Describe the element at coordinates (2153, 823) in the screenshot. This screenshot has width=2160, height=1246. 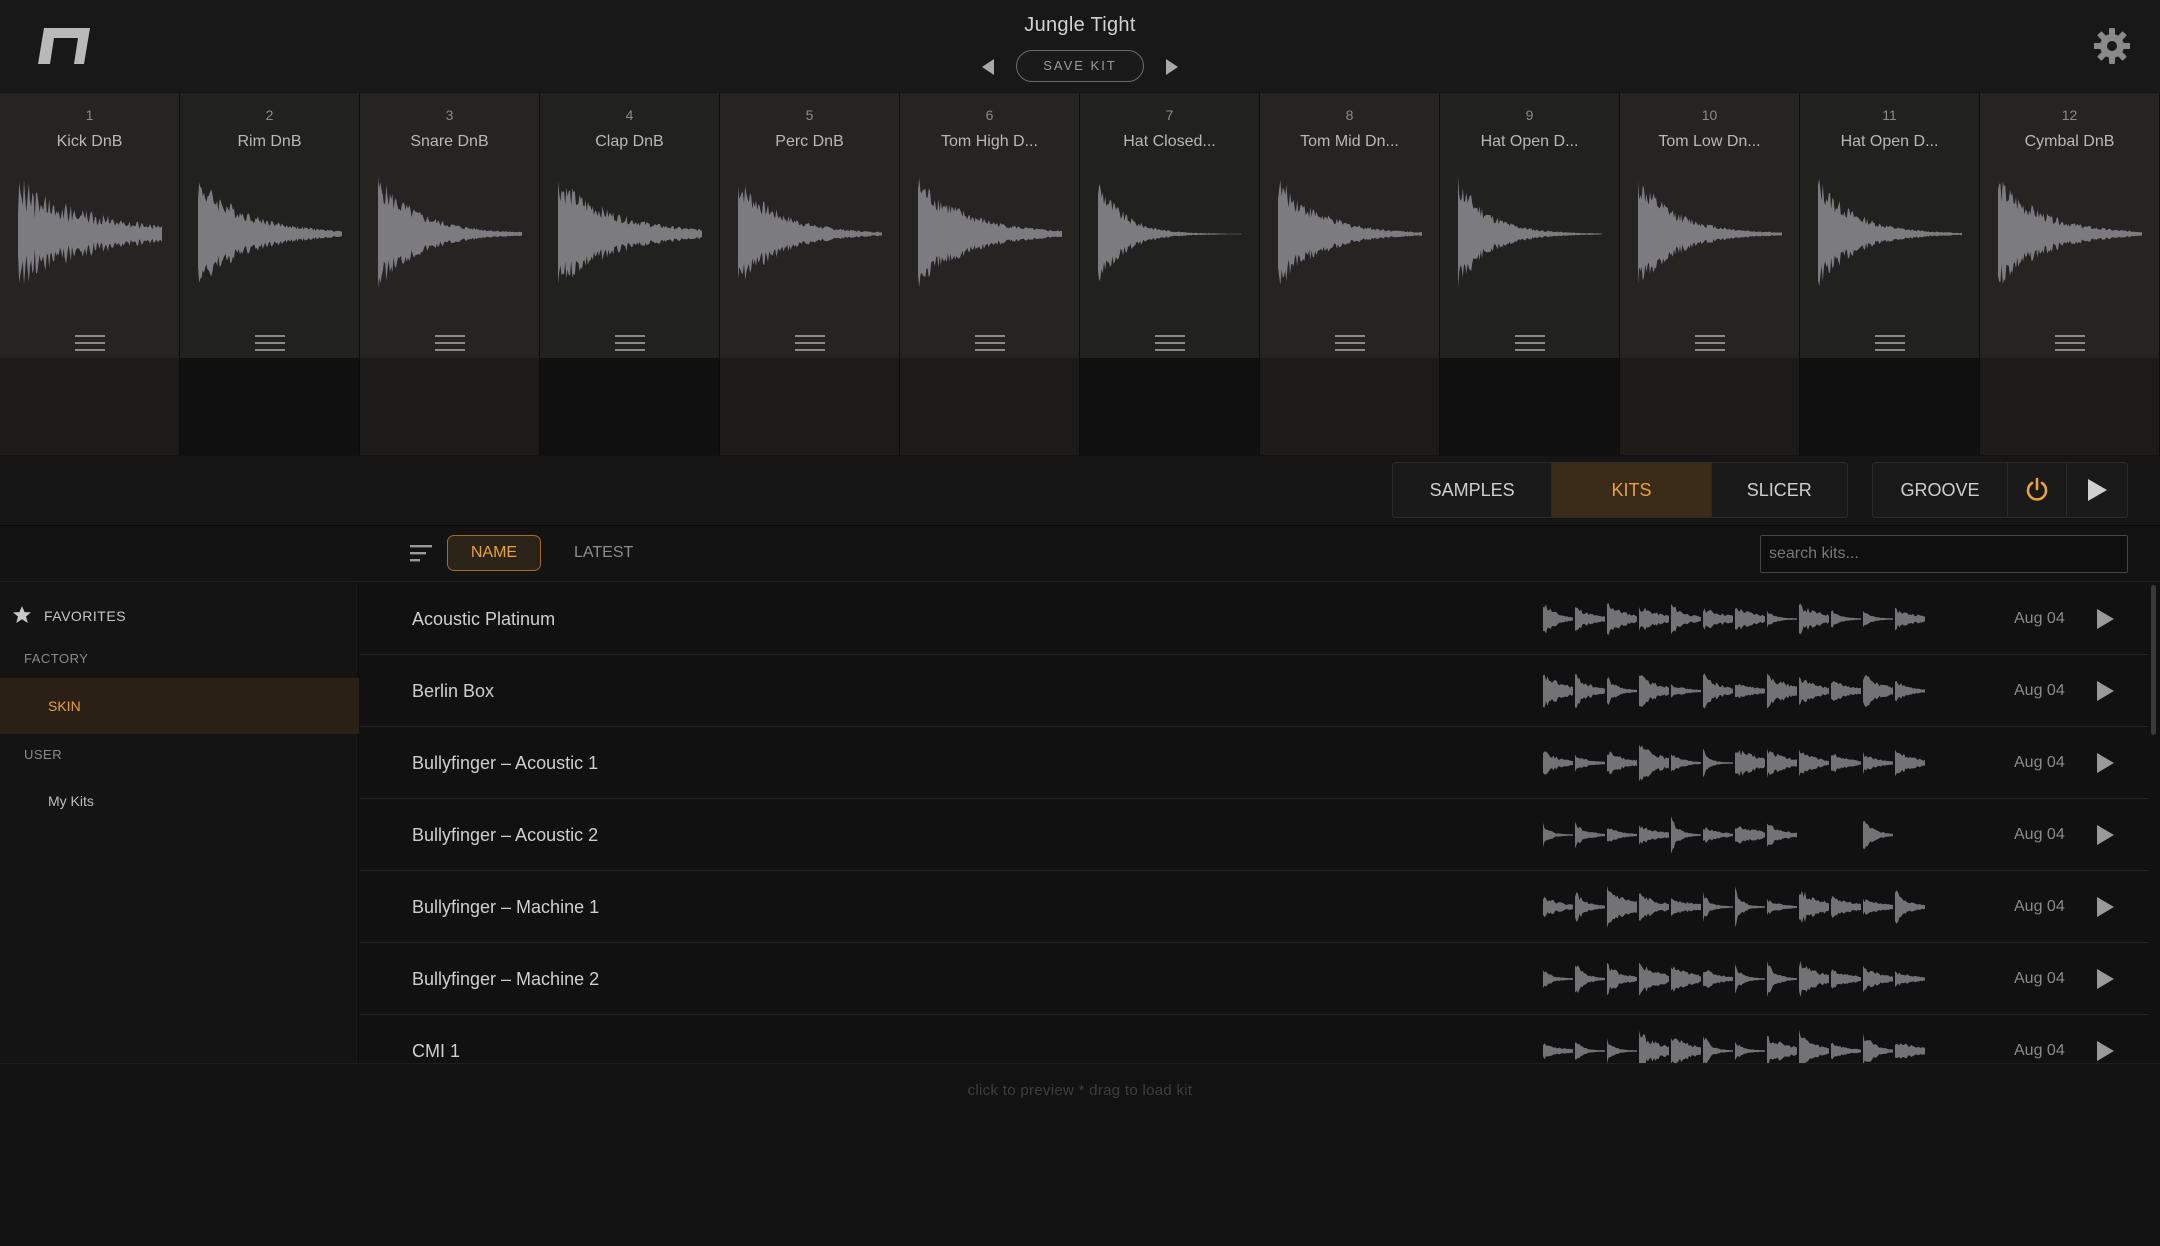
I see `scrollbar` at that location.